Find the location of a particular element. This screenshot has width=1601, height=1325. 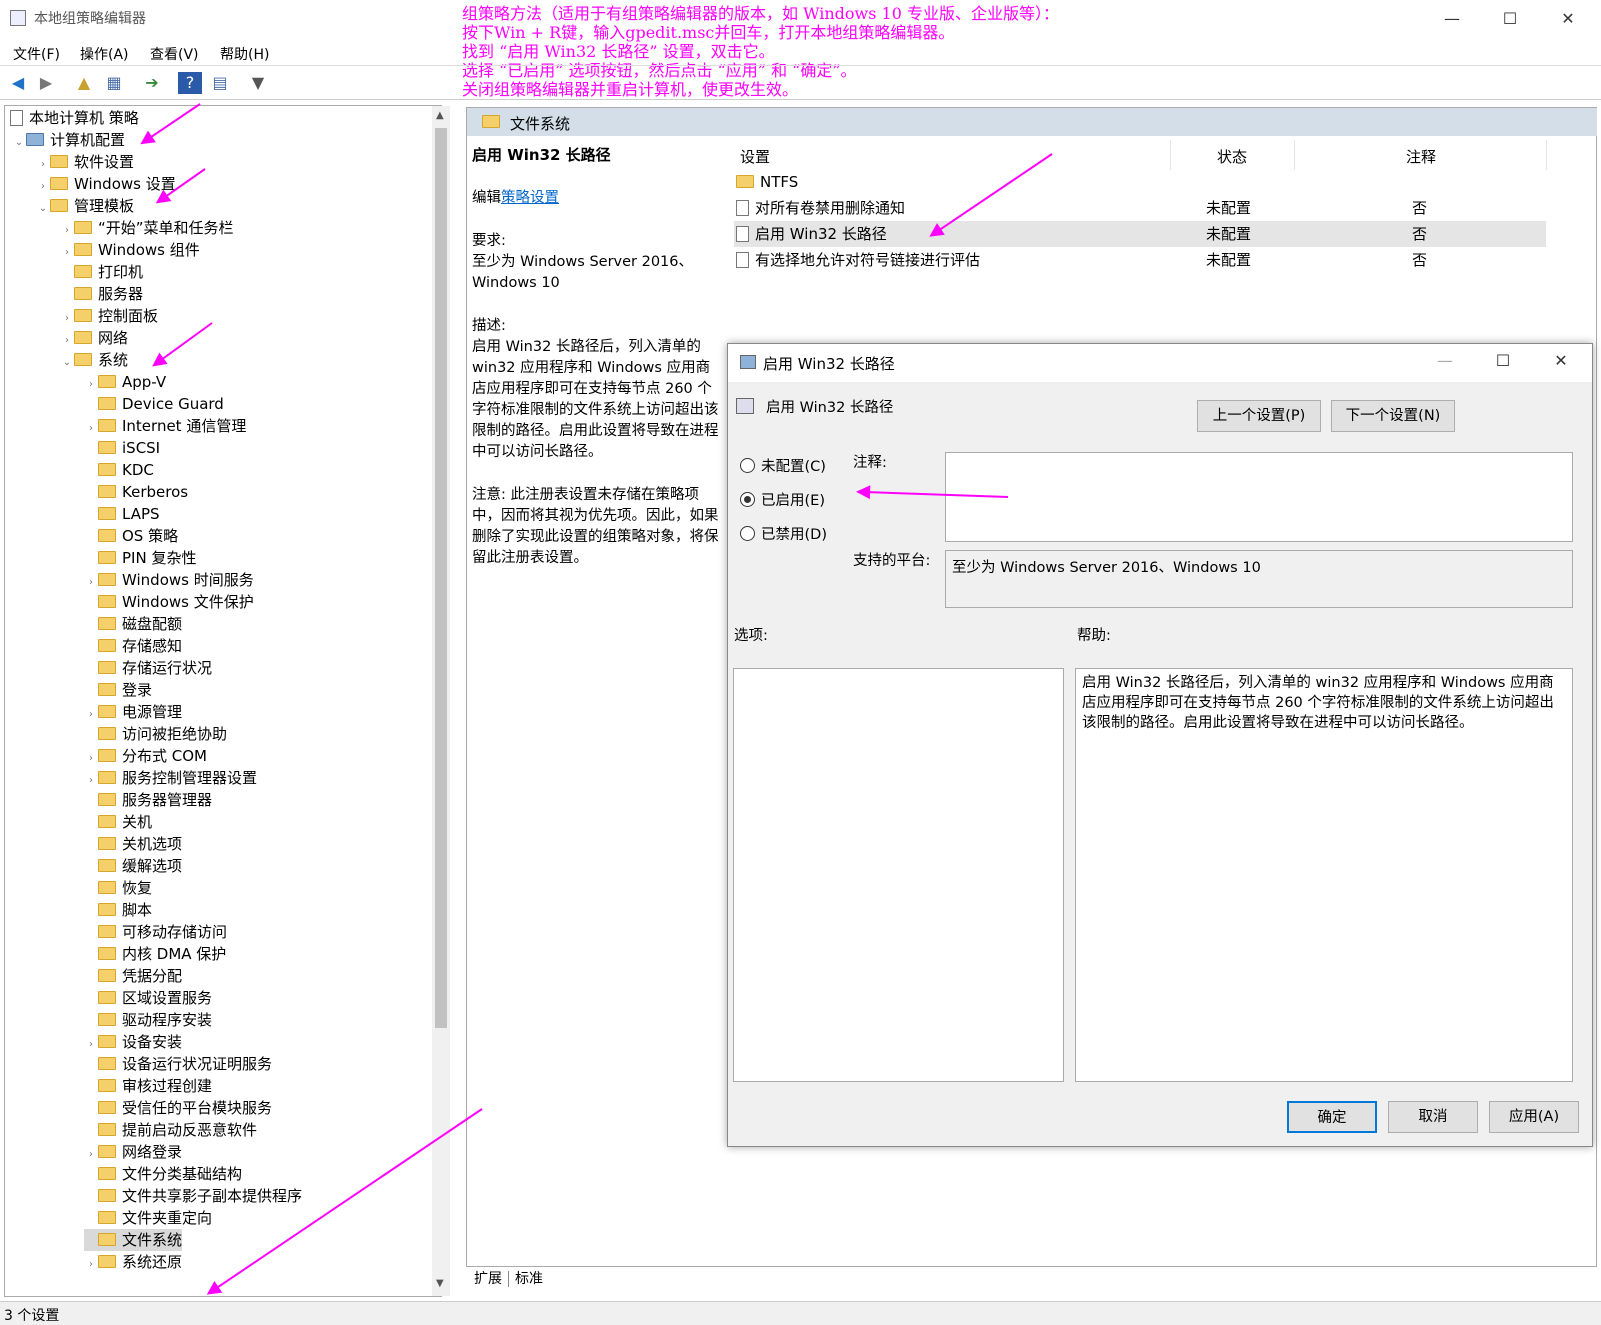

tree-root: 本地计算机 策略 is located at coordinates (74, 118).